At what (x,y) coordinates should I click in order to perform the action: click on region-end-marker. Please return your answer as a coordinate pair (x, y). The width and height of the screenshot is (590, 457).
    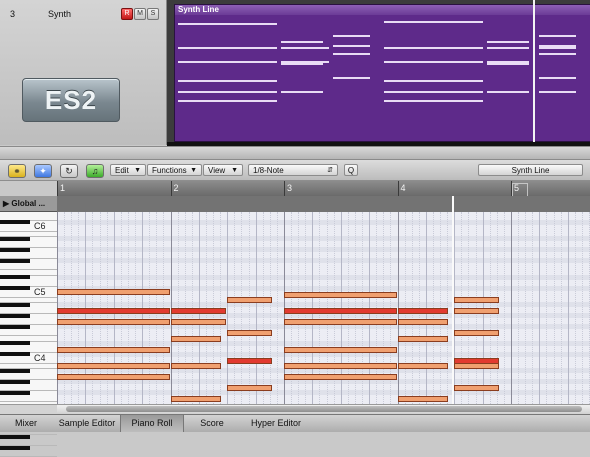
    Looking at the image, I should click on (520, 190).